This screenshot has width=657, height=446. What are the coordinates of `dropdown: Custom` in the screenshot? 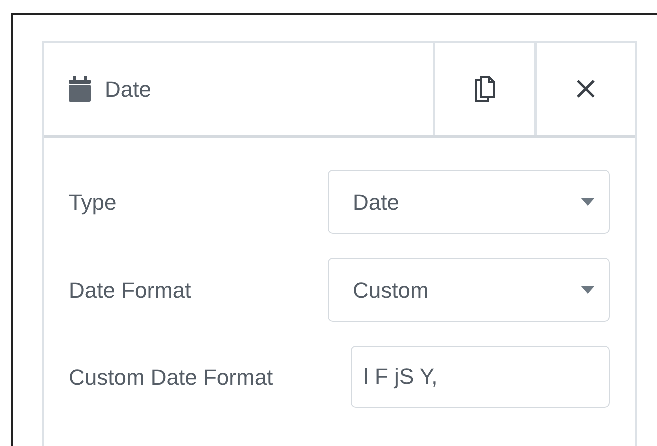 It's located at (469, 290).